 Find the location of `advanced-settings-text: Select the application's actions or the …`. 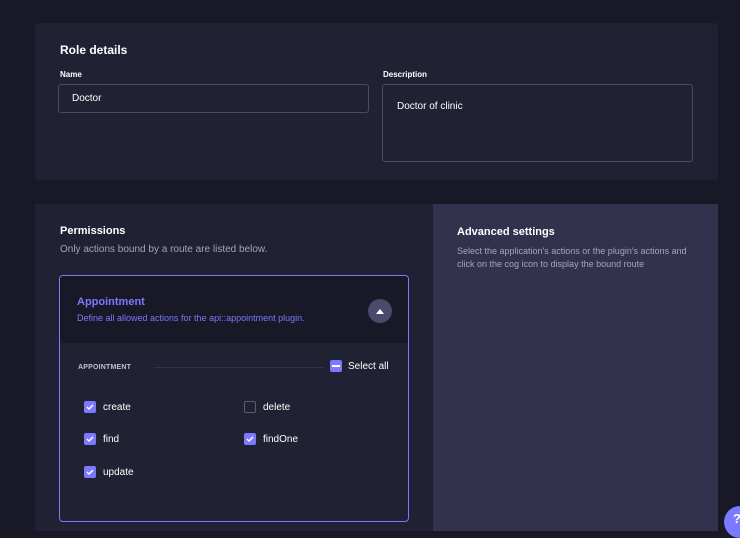

advanced-settings-text: Select the application's actions or the … is located at coordinates (572, 257).